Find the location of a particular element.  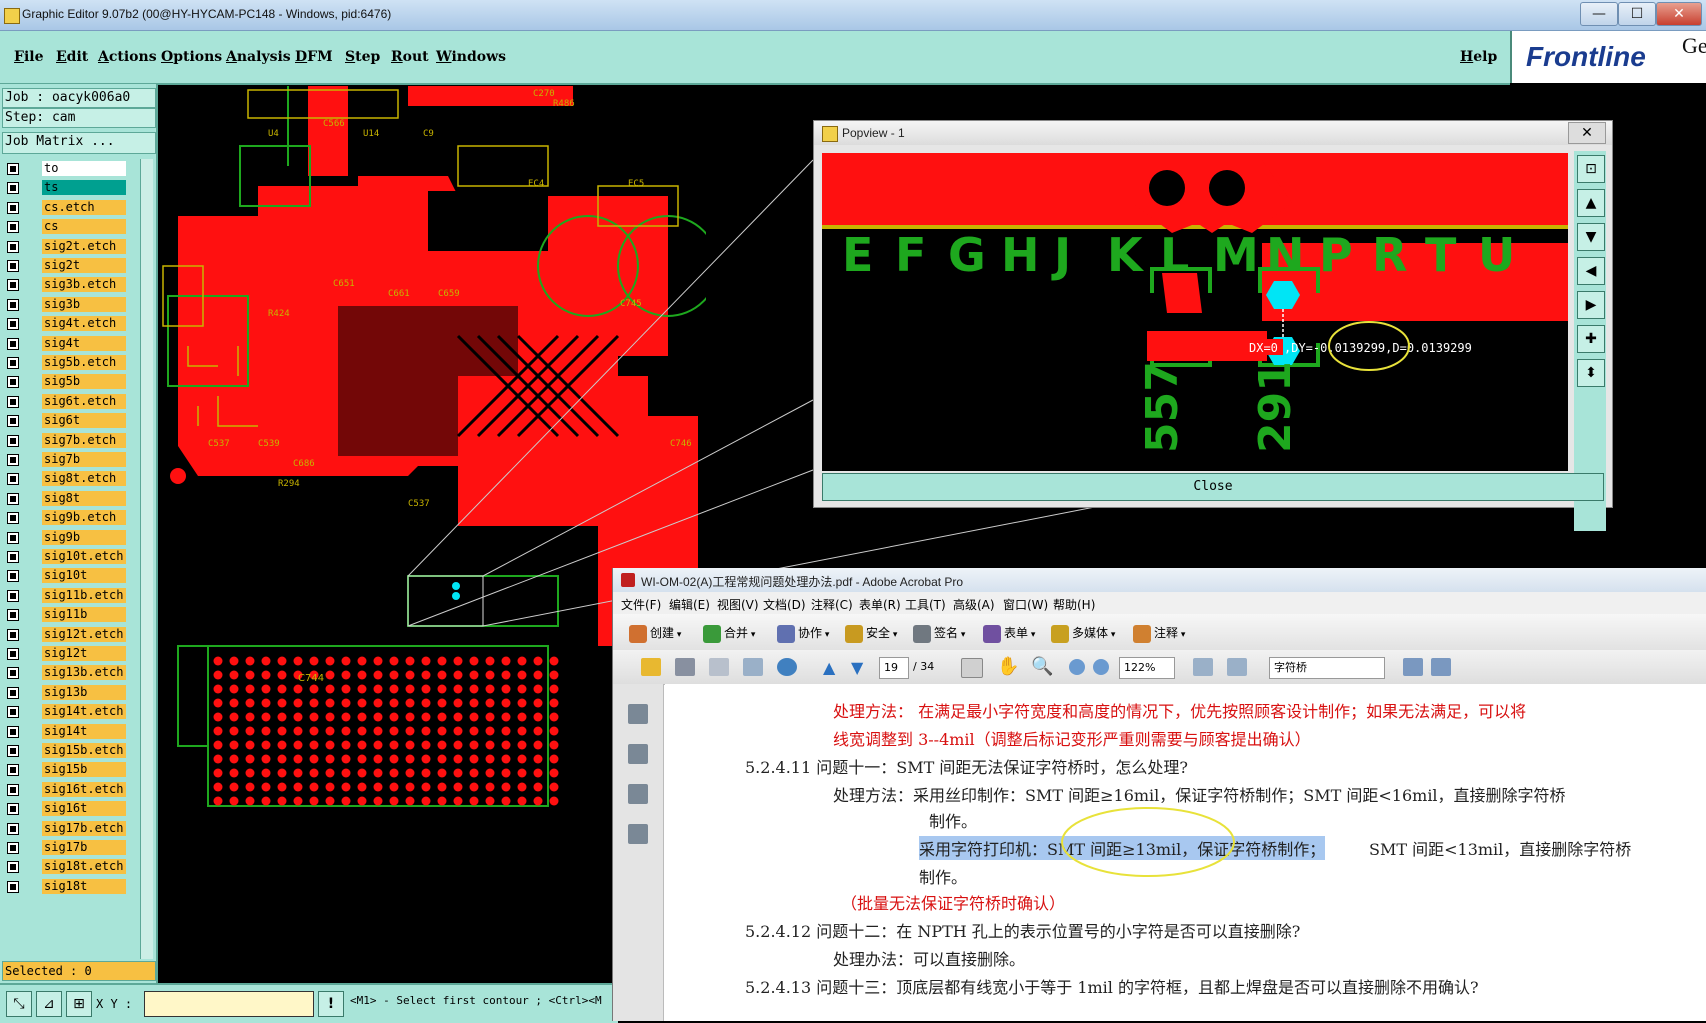

layer-row: sig10t.etch is located at coordinates (65, 556).